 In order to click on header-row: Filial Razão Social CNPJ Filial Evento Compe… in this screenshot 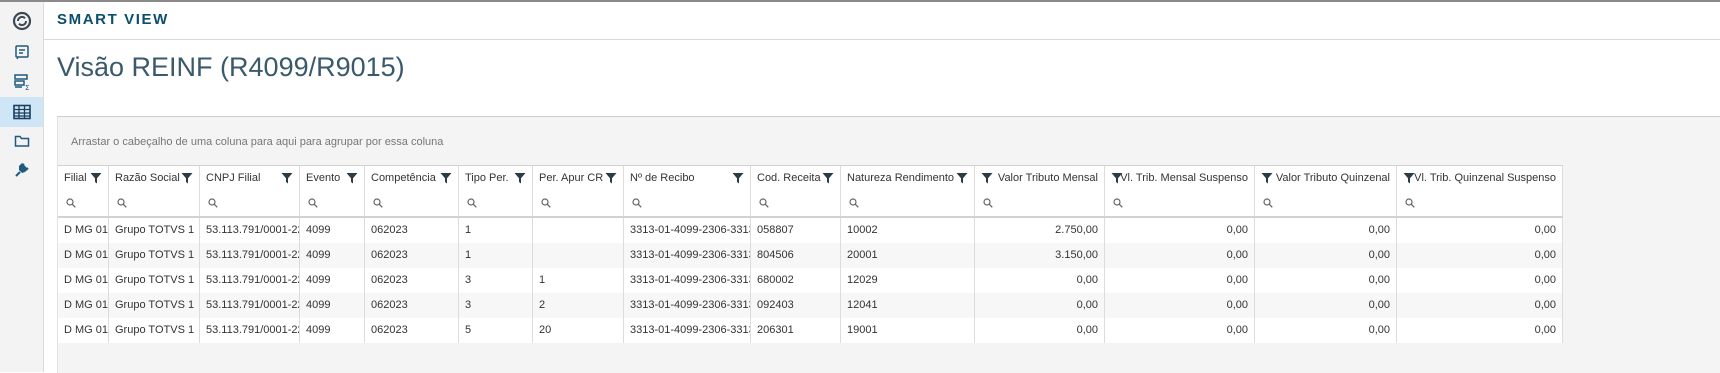, I will do `click(810, 178)`.